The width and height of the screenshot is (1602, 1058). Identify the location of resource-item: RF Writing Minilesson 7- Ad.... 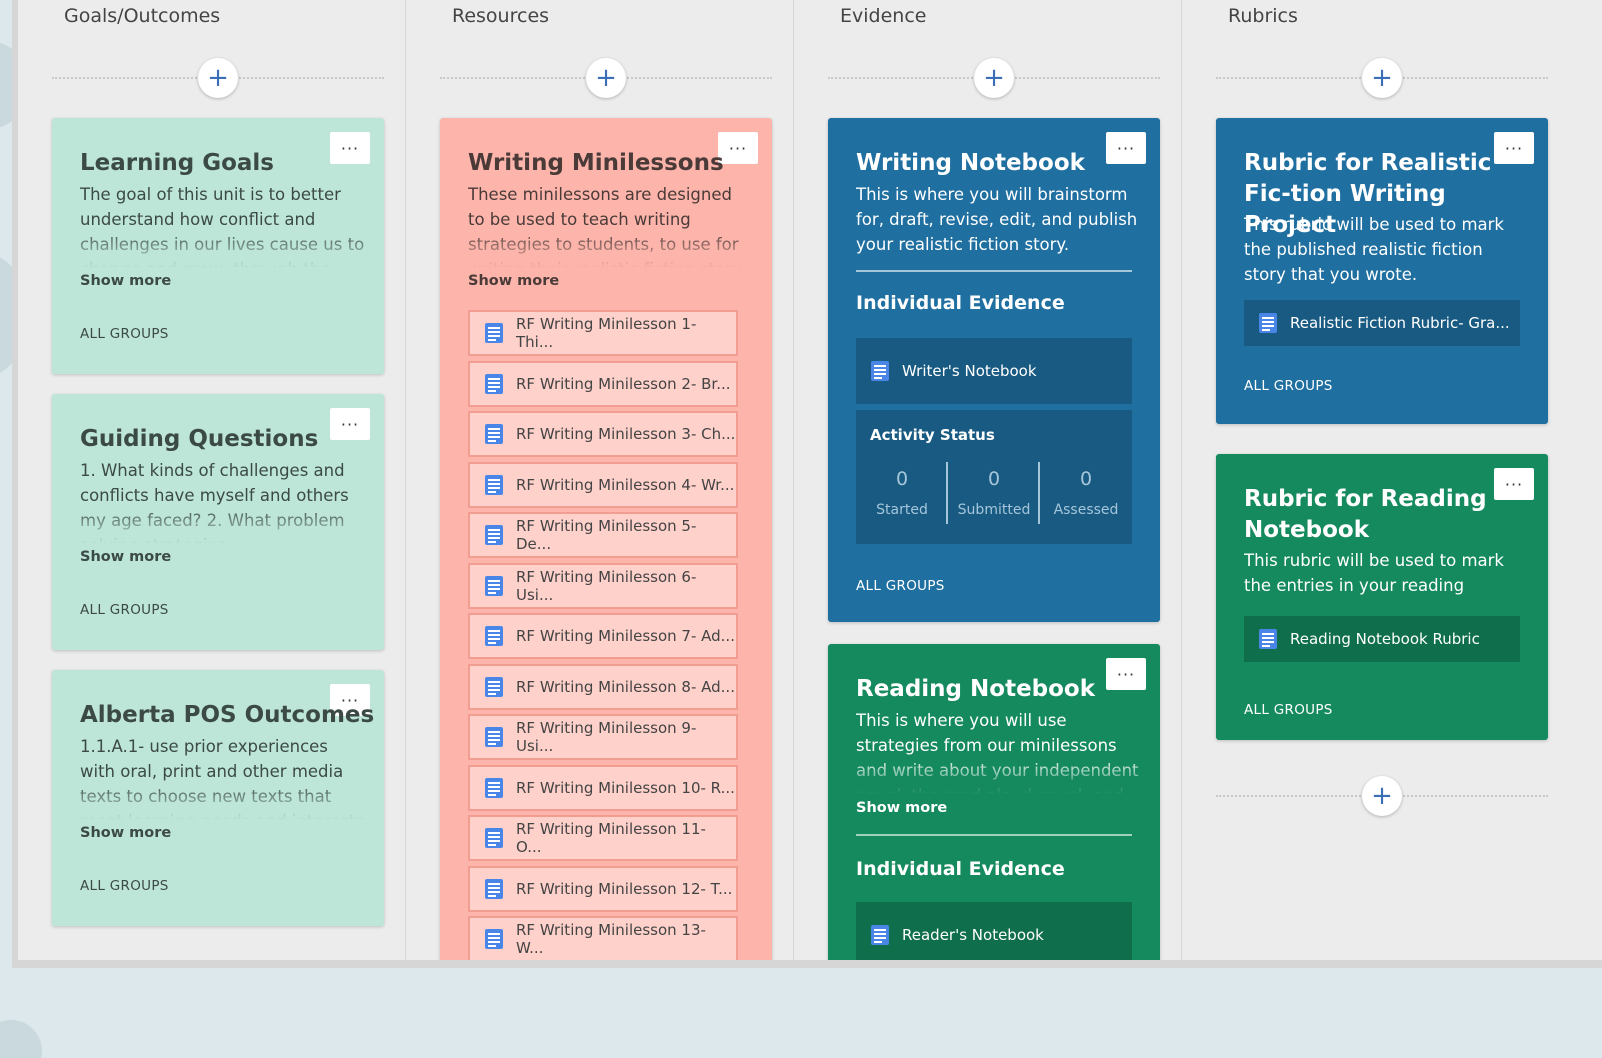
(603, 636).